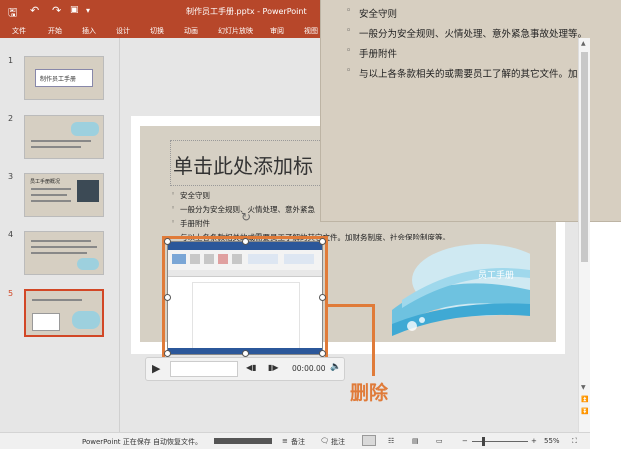  Describe the element at coordinates (157, 31) in the screenshot. I see `tab-transitions: 切换` at that location.